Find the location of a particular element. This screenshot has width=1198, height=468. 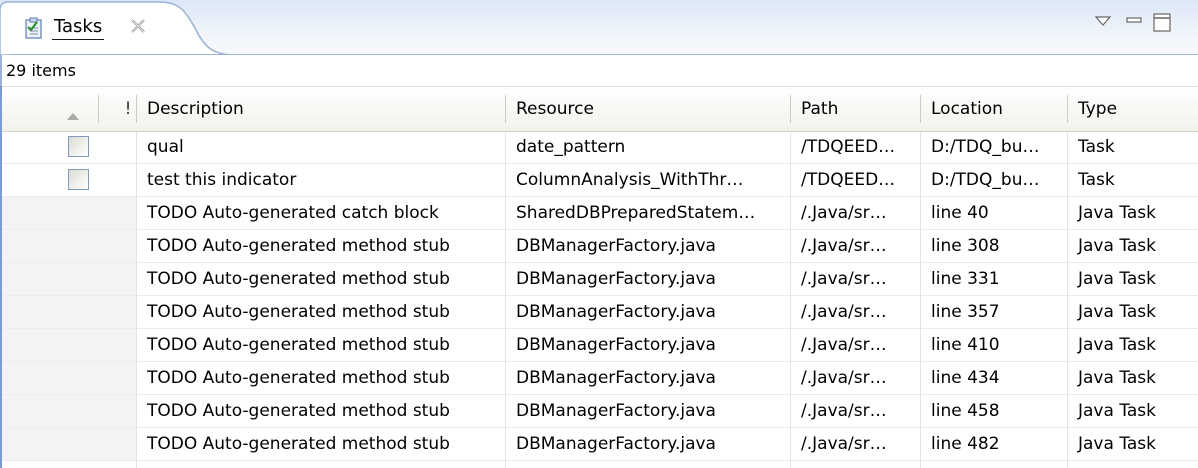

column-header-location: Location is located at coordinates (994, 109).